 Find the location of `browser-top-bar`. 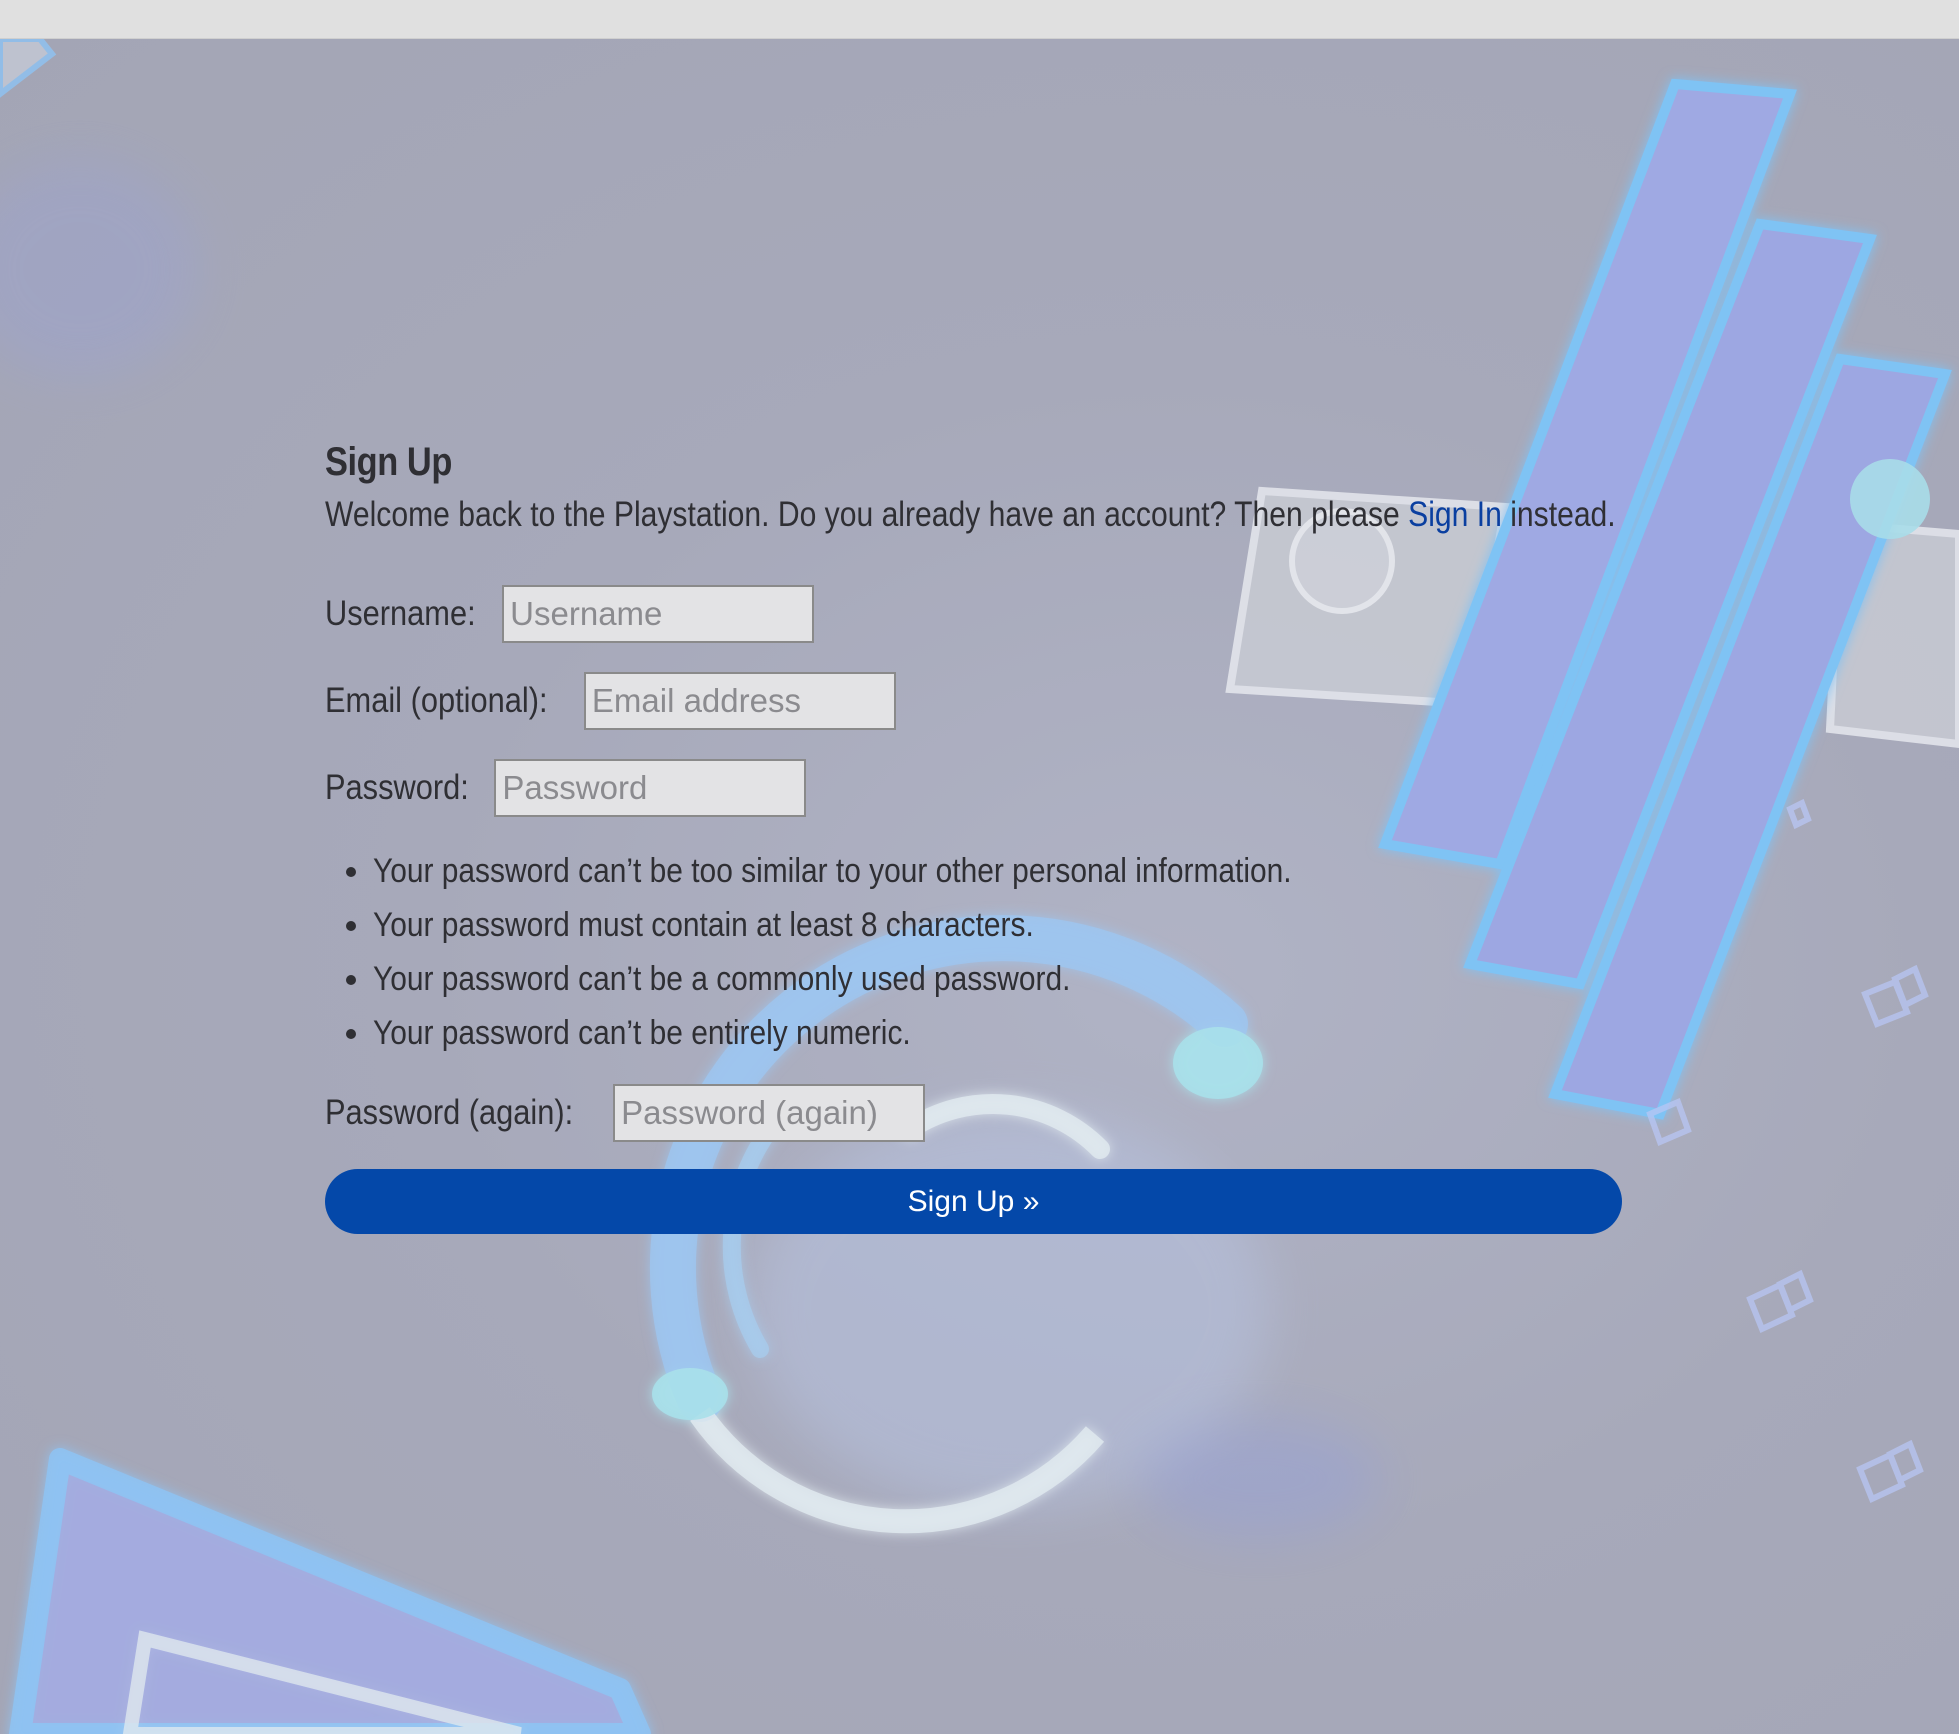

browser-top-bar is located at coordinates (979, 19).